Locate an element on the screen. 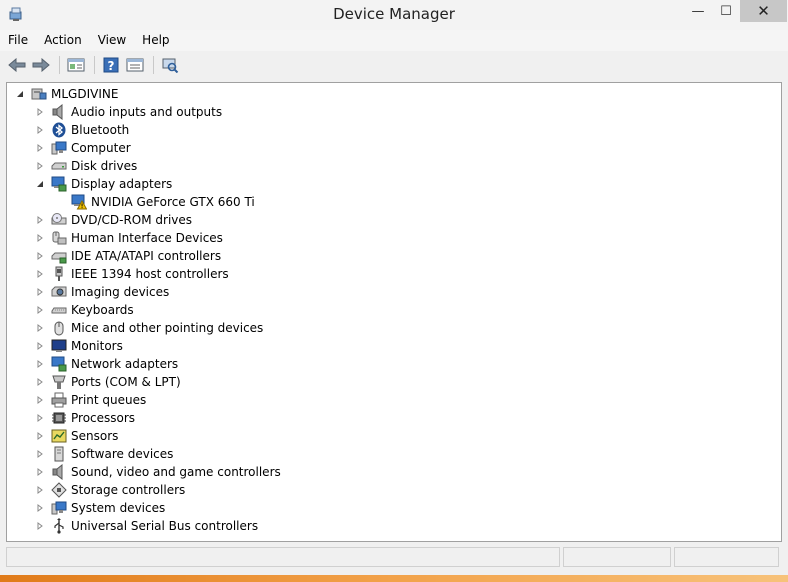 The width and height of the screenshot is (788, 582). category-ieee-1394-host-controllers: IEEE 1394 host controllers is located at coordinates (132, 274).